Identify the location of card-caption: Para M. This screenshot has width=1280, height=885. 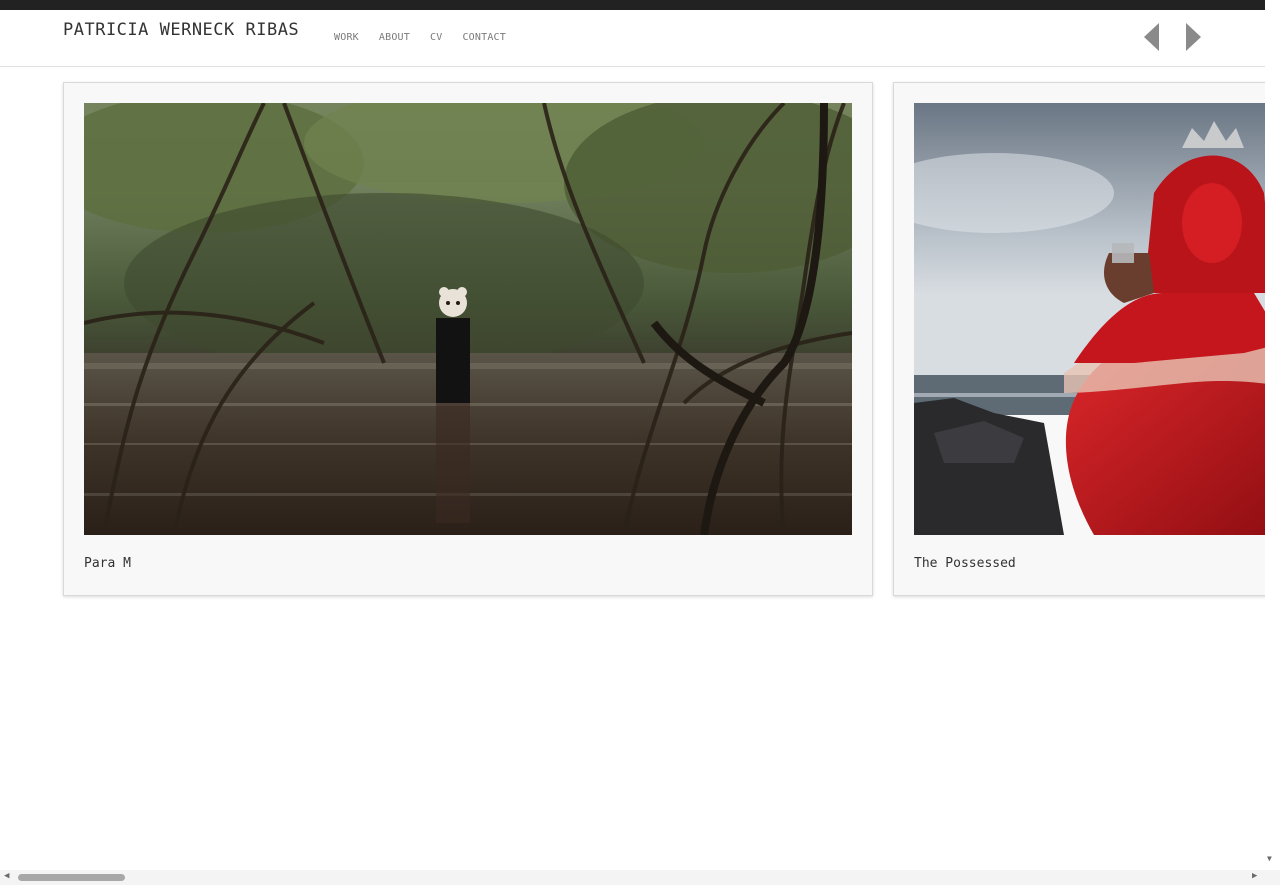
(107, 563).